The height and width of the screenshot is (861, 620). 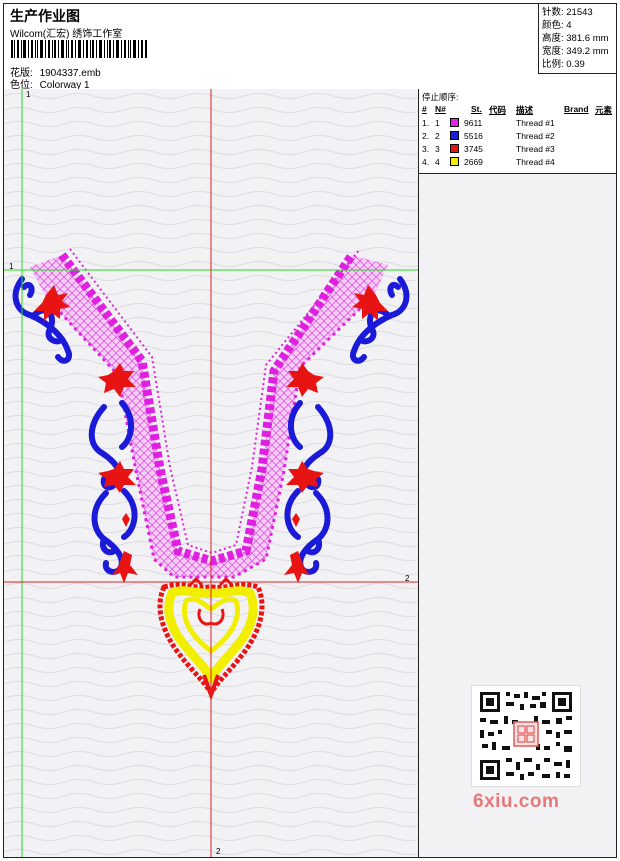 What do you see at coordinates (535, 123) in the screenshot?
I see `row-desc: Thread #1` at bounding box center [535, 123].